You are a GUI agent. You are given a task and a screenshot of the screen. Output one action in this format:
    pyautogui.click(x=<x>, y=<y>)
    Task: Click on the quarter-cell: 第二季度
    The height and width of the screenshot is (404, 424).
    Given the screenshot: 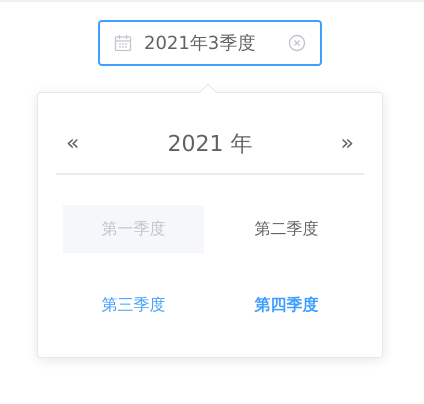 What is the action you would take?
    pyautogui.click(x=286, y=229)
    